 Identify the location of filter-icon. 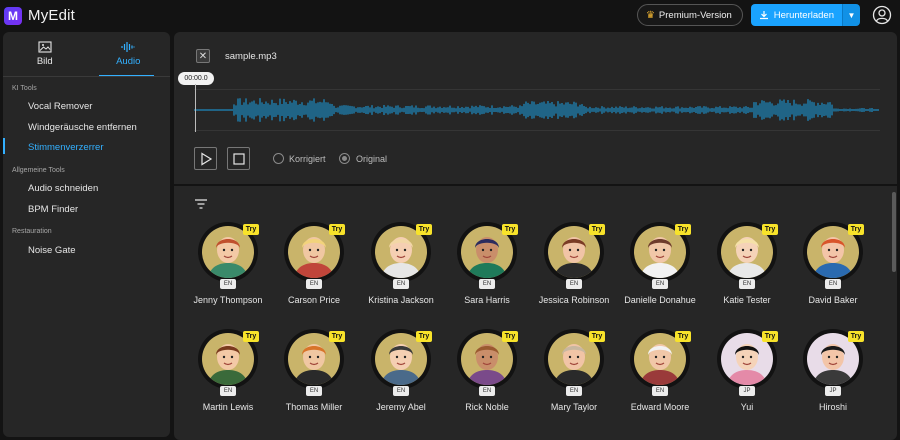
(201, 204).